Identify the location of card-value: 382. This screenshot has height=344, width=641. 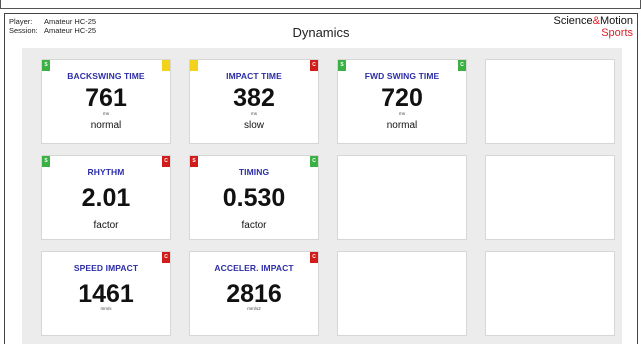
(254, 98).